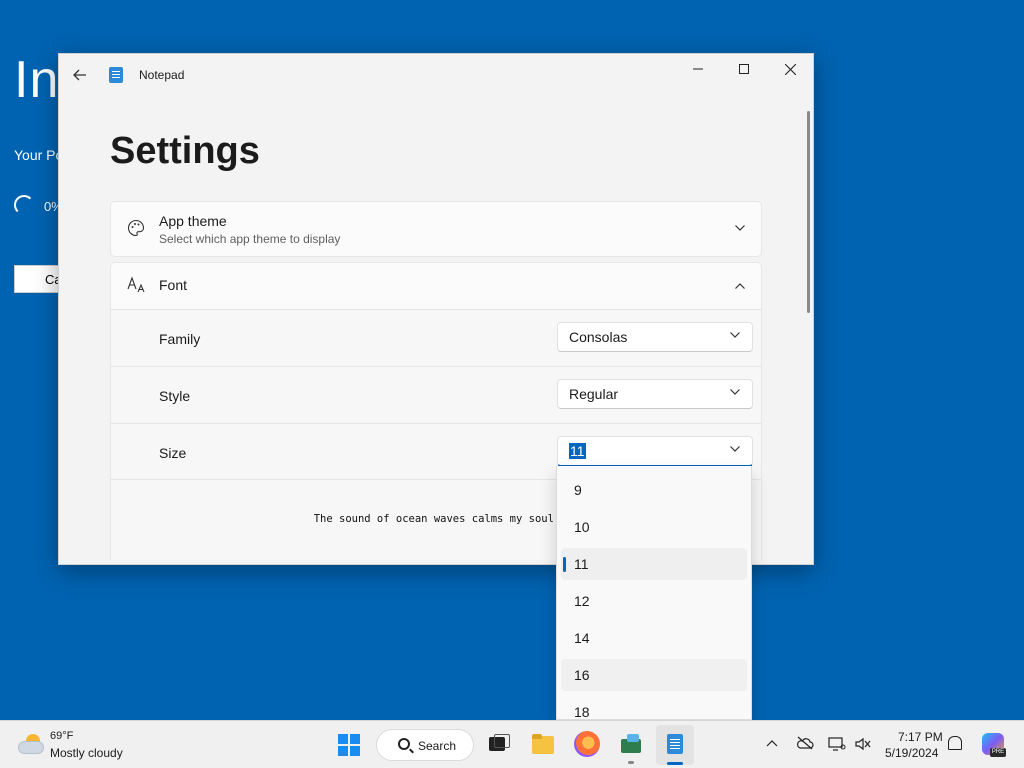 The width and height of the screenshot is (1024, 768). What do you see at coordinates (38, 155) in the screenshot?
I see `installer-subtitle: Your Pc` at bounding box center [38, 155].